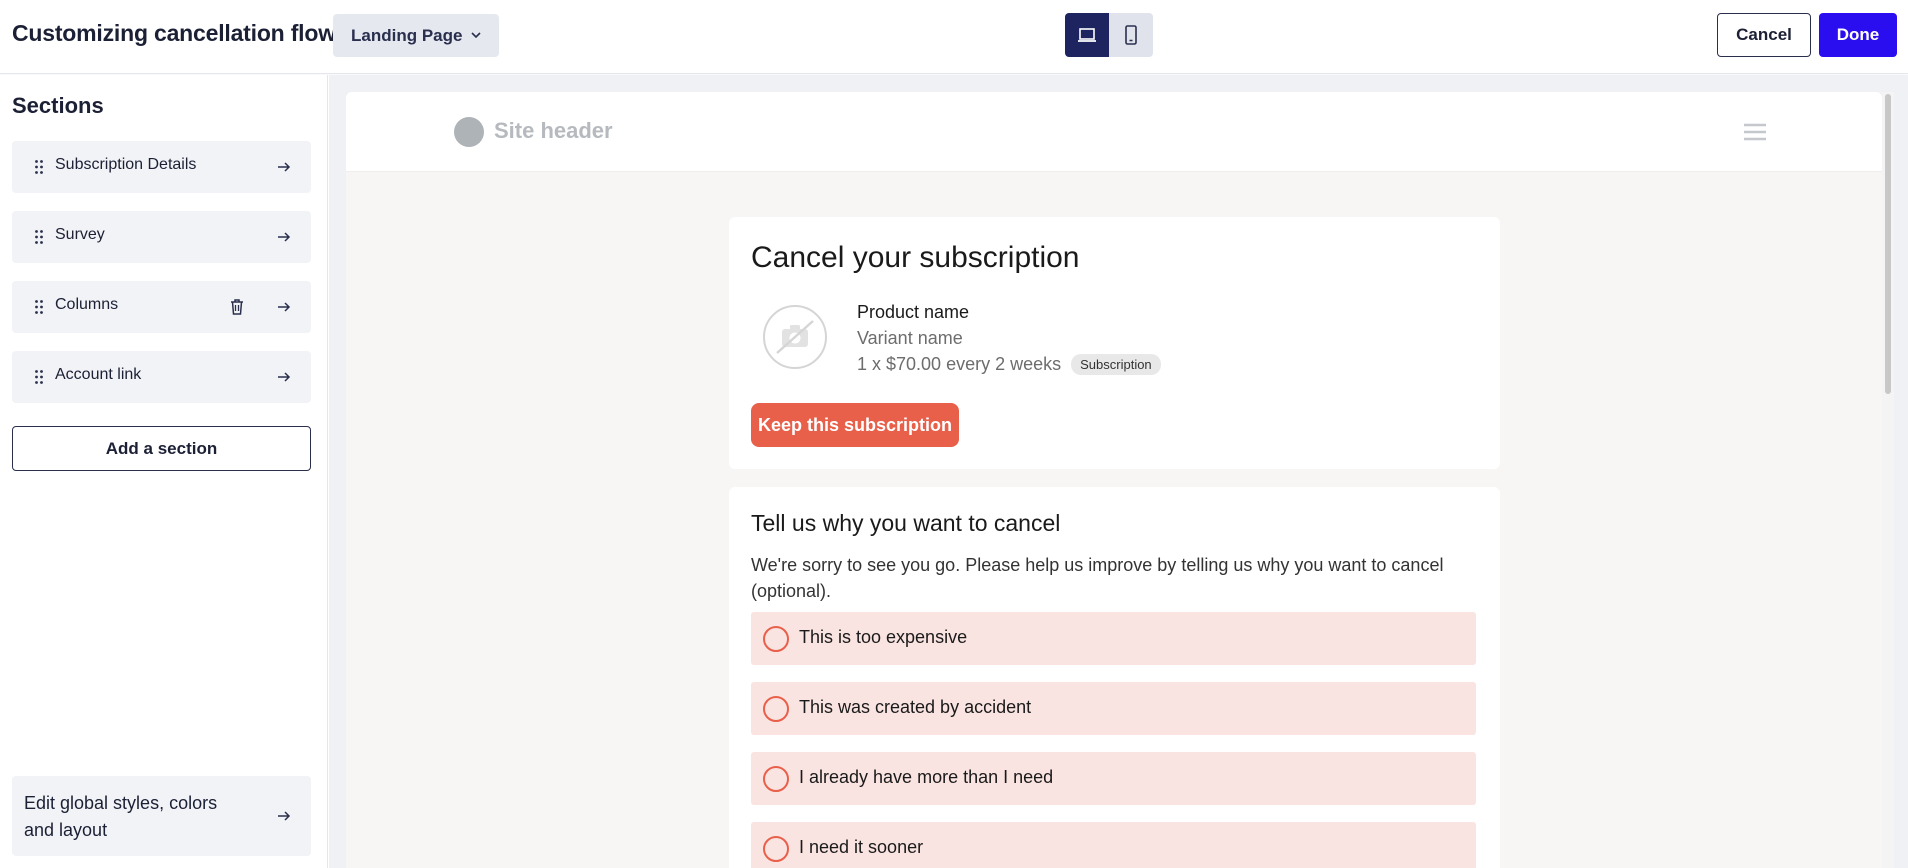 The image size is (1908, 868). What do you see at coordinates (959, 364) in the screenshot?
I see `price-text: 1 x $70.00 every 2 weeks` at bounding box center [959, 364].